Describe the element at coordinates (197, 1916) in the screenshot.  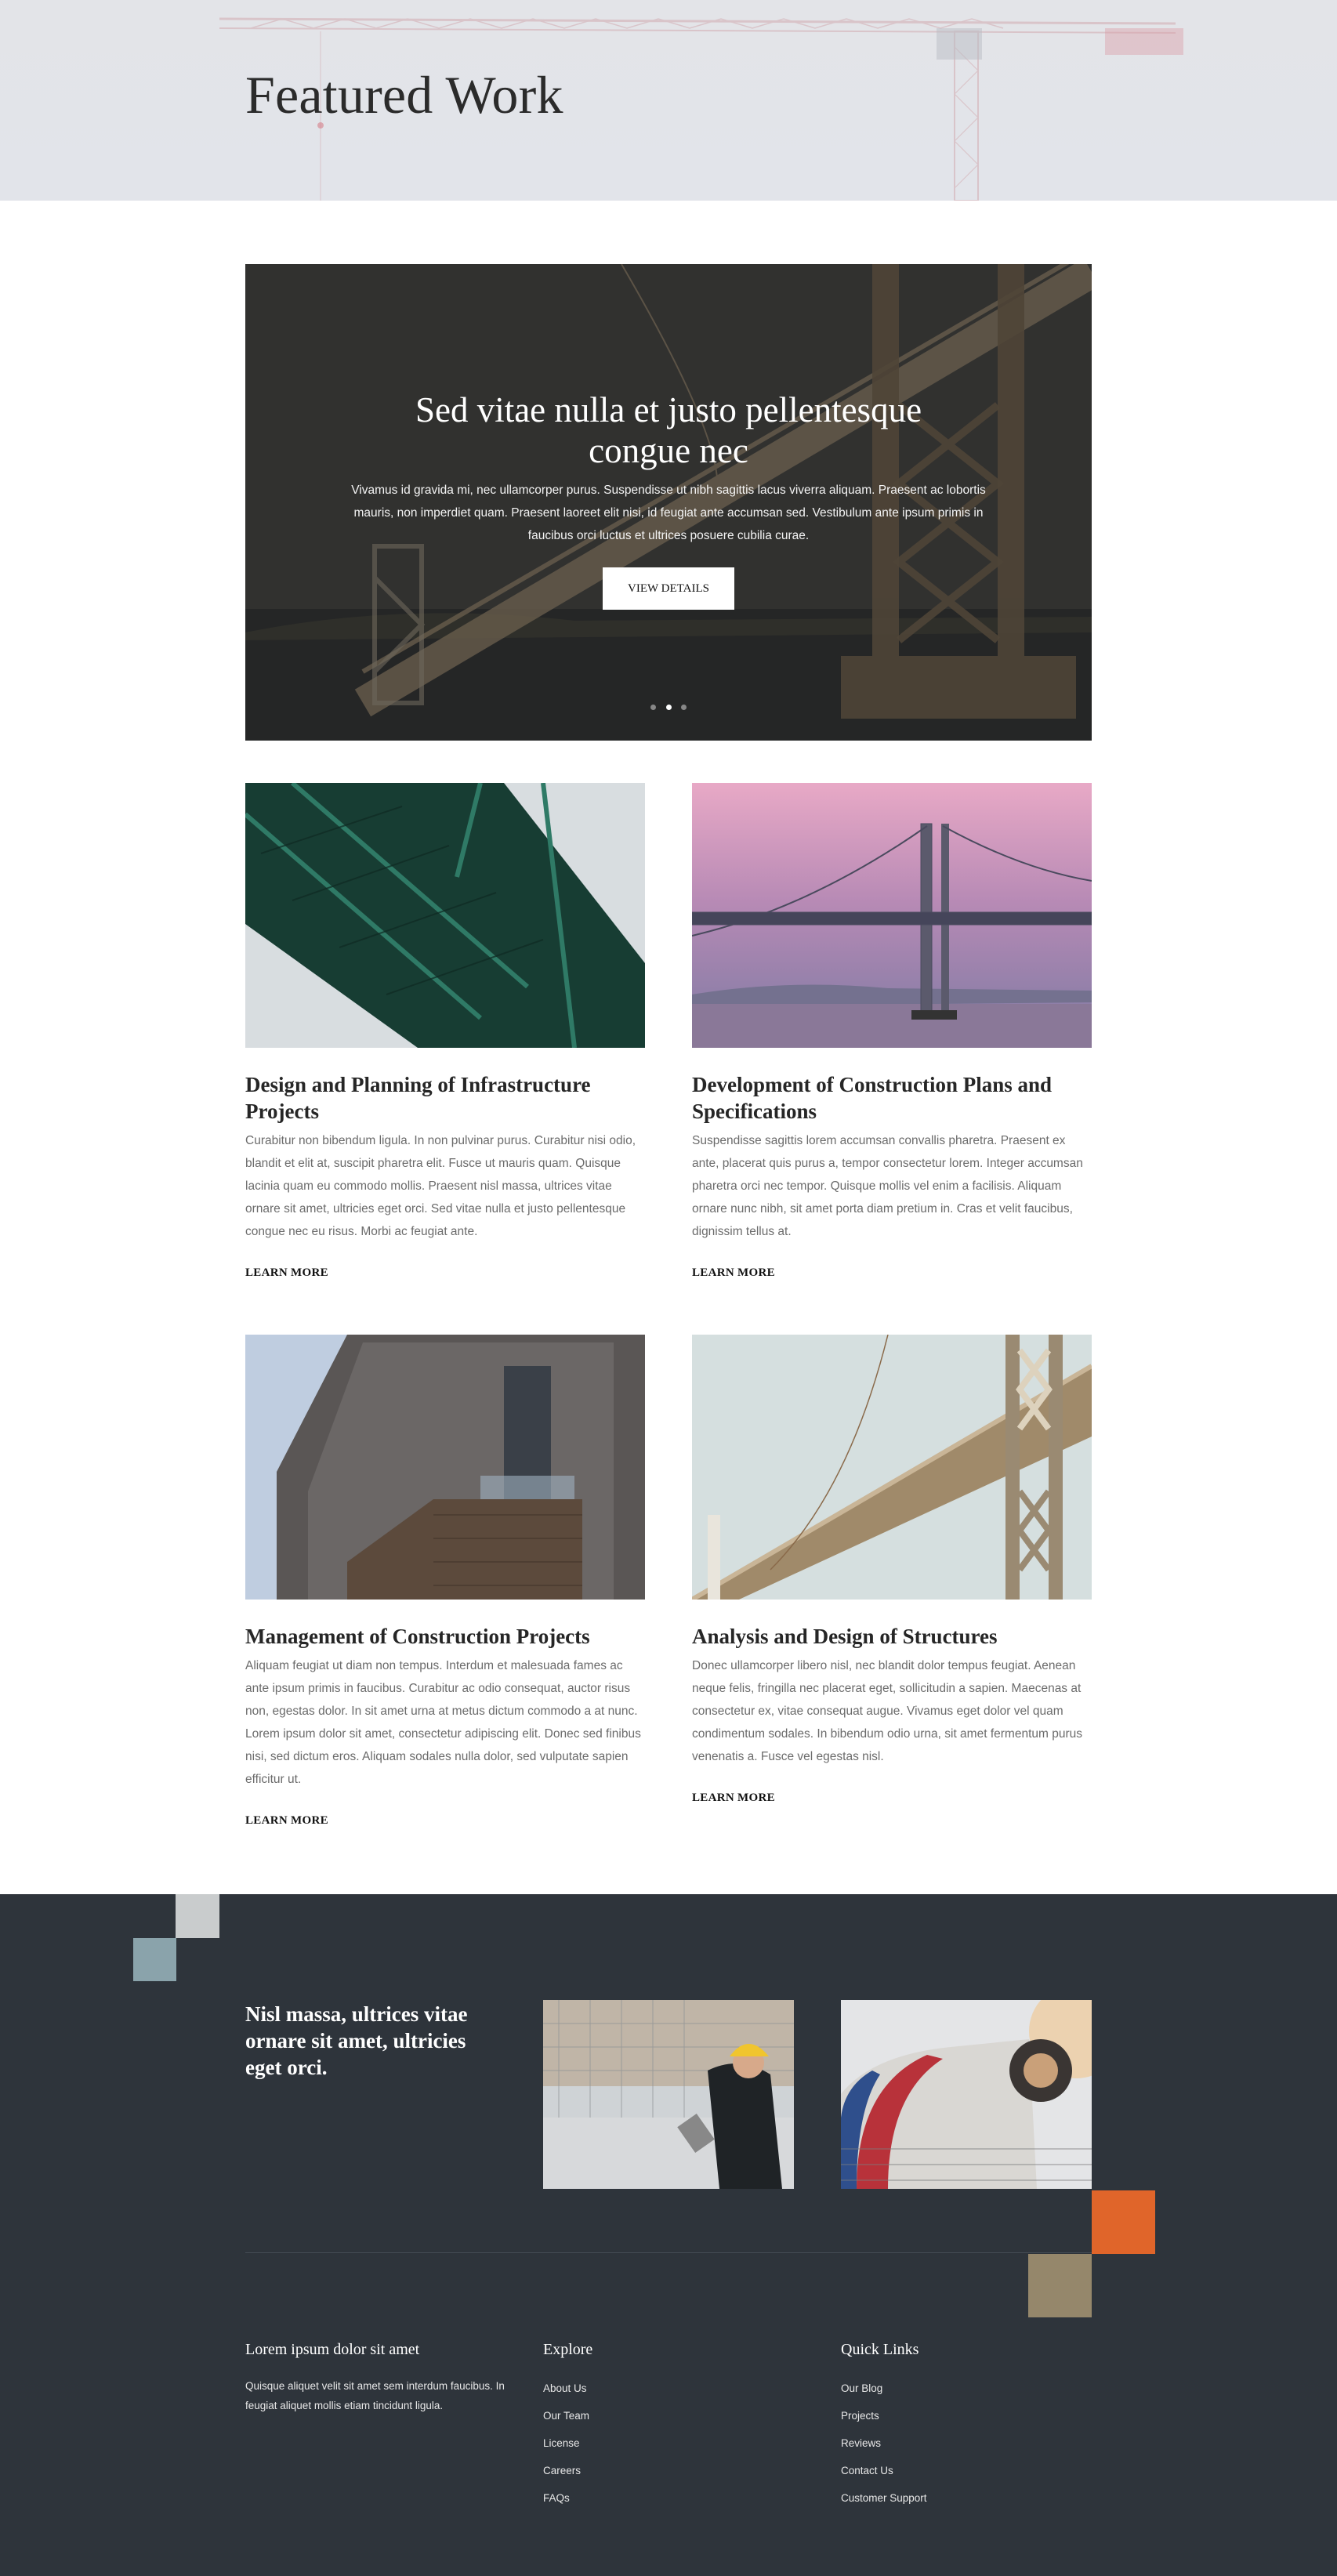
I see `decorative-square-light` at that location.